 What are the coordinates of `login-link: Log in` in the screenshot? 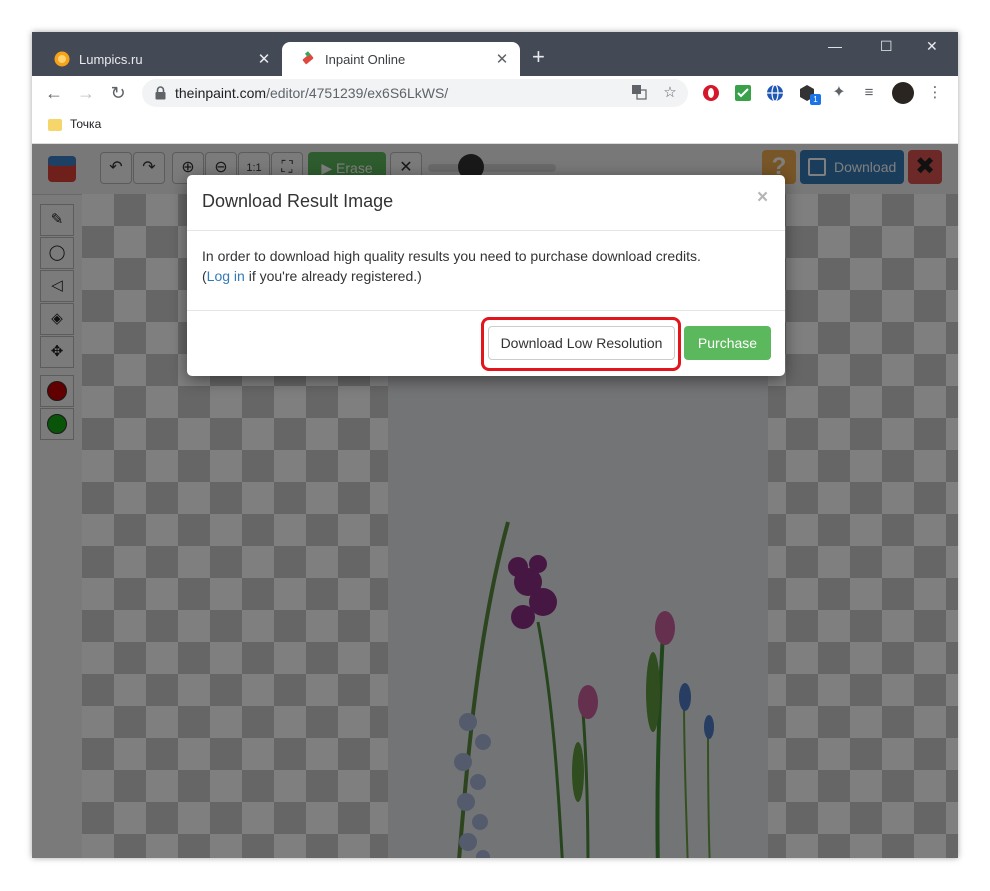 It's located at (226, 276).